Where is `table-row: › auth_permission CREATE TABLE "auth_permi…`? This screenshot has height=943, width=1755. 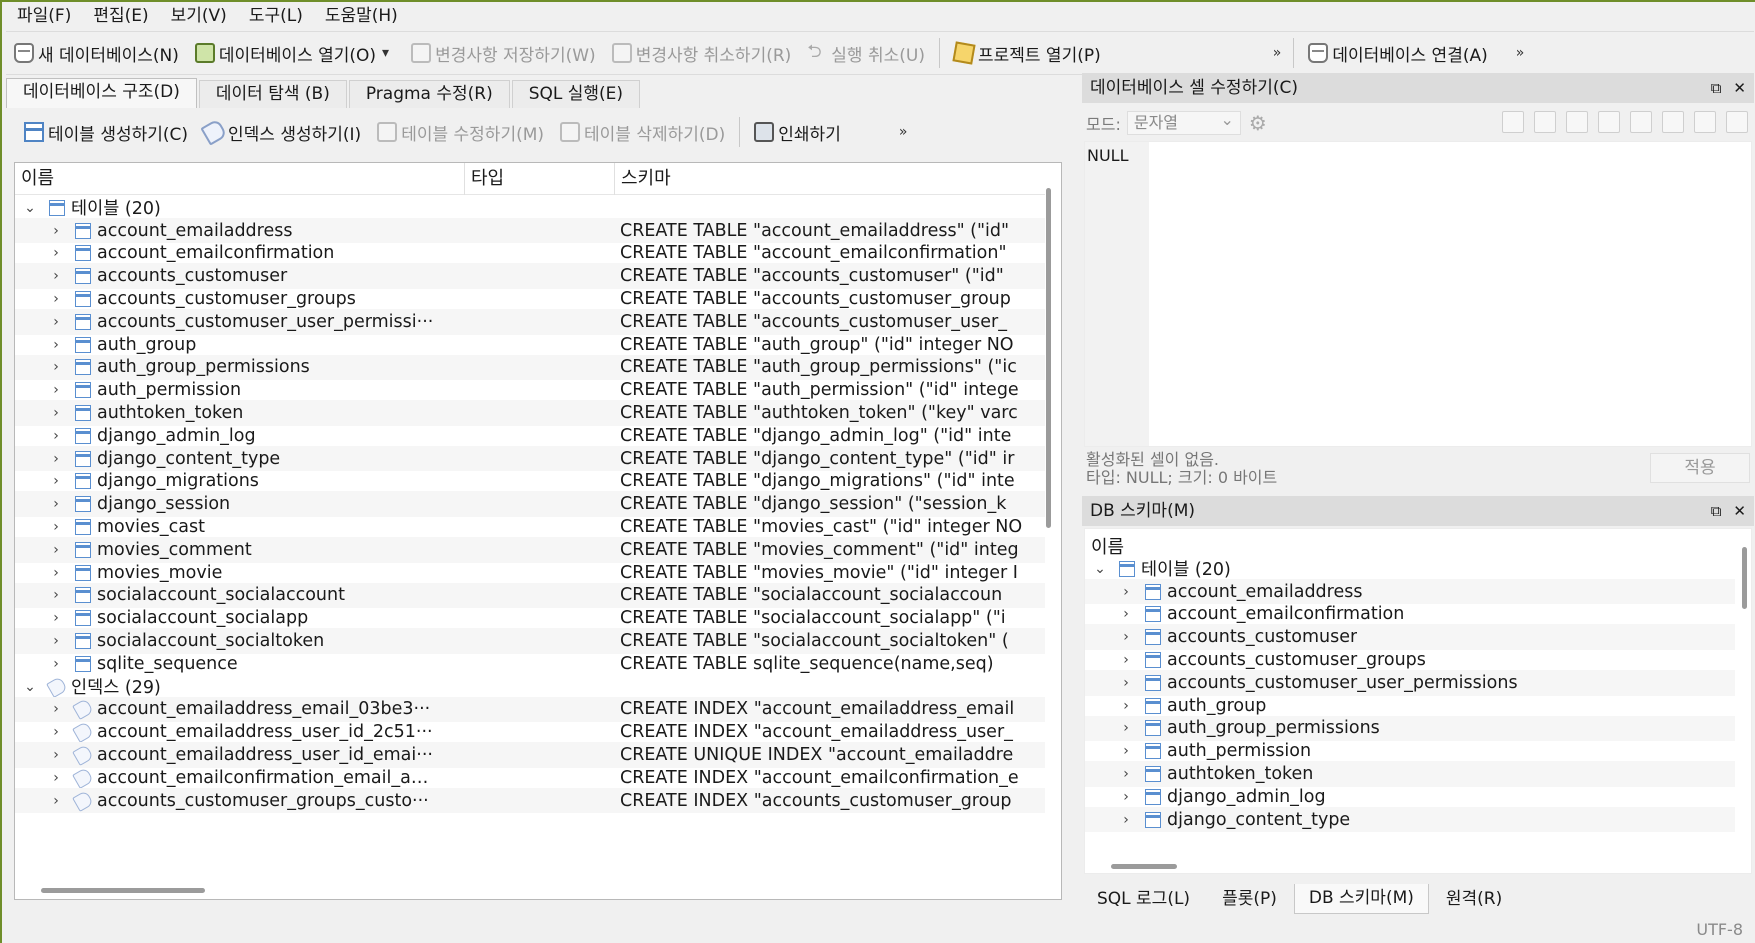 table-row: › auth_permission CREATE TABLE "auth_permi… is located at coordinates (530, 390).